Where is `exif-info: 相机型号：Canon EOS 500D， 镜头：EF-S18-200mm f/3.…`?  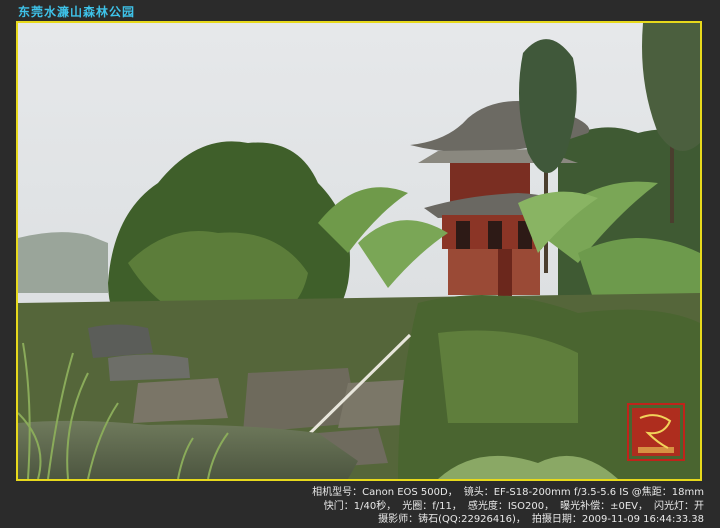 exif-info: 相机型号：Canon EOS 500D， 镜头：EF-S18-200mm f/3.… is located at coordinates (505, 506).